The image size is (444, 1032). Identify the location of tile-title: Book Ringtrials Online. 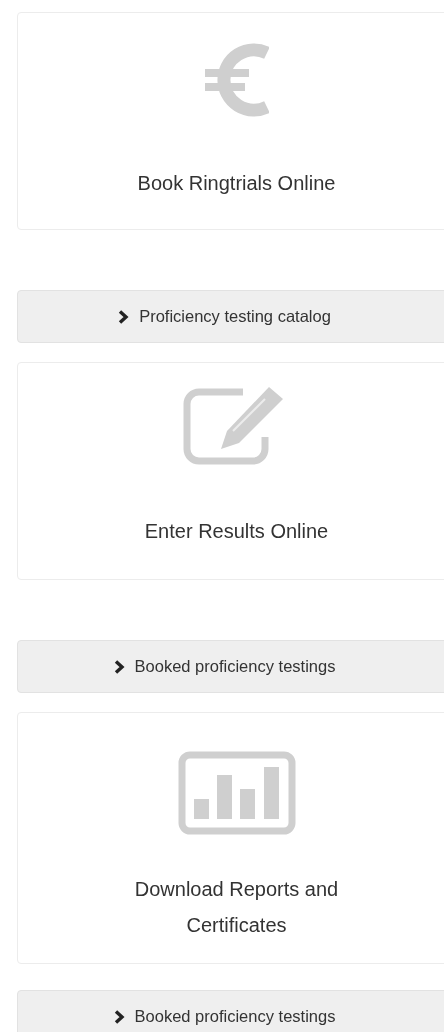
(236, 183).